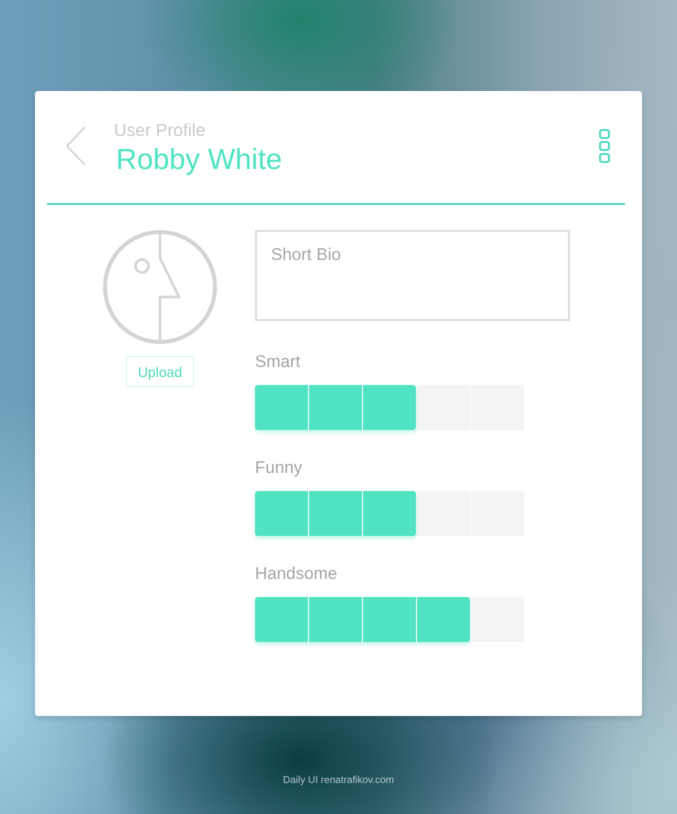 The width and height of the screenshot is (677, 814). I want to click on upload-button: Upload, so click(160, 371).